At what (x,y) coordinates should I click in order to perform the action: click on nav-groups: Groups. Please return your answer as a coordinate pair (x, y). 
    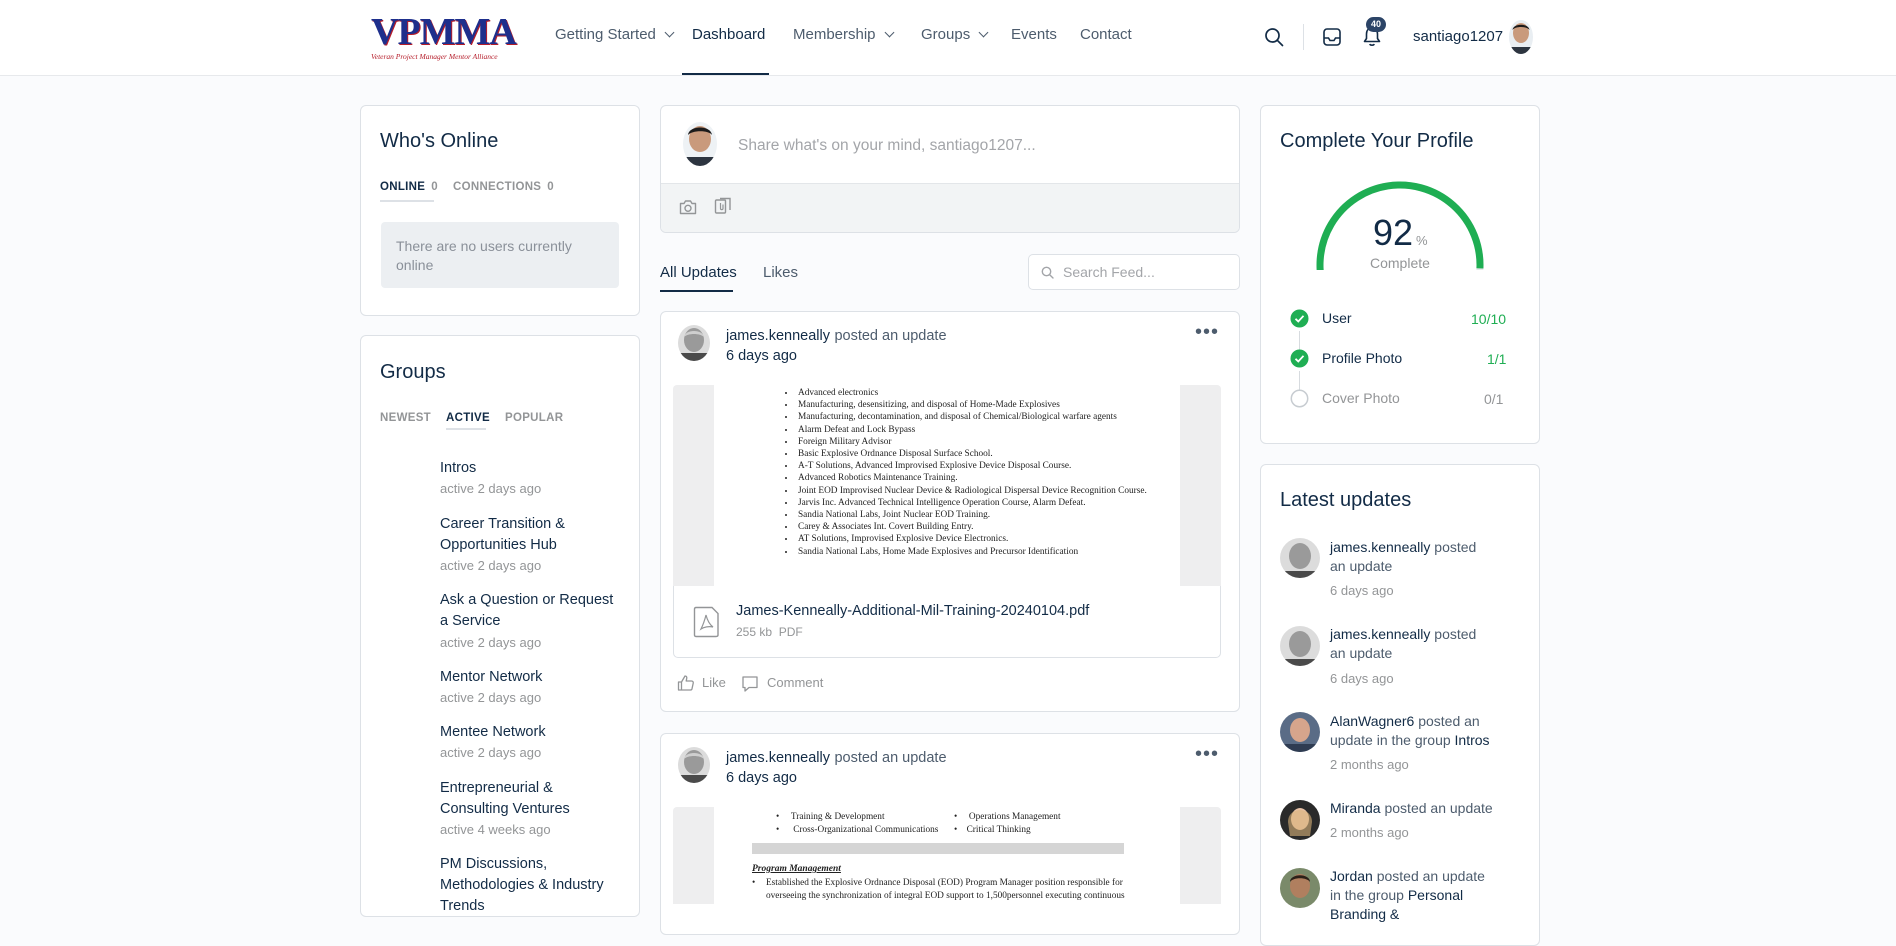
    Looking at the image, I should click on (955, 34).